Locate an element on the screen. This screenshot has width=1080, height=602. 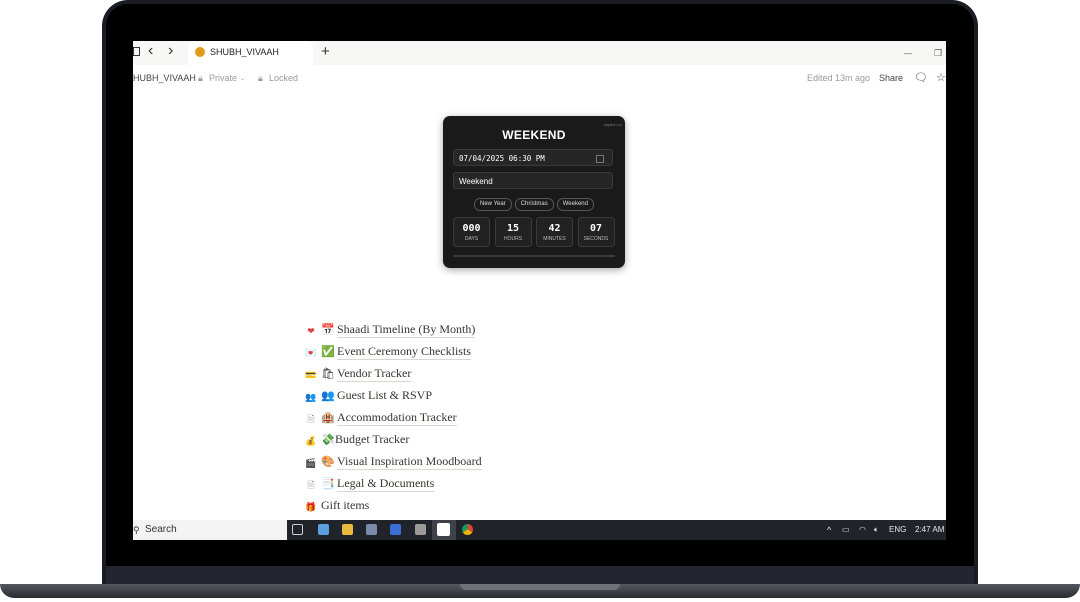
privacy-label: Private is located at coordinates (223, 78).